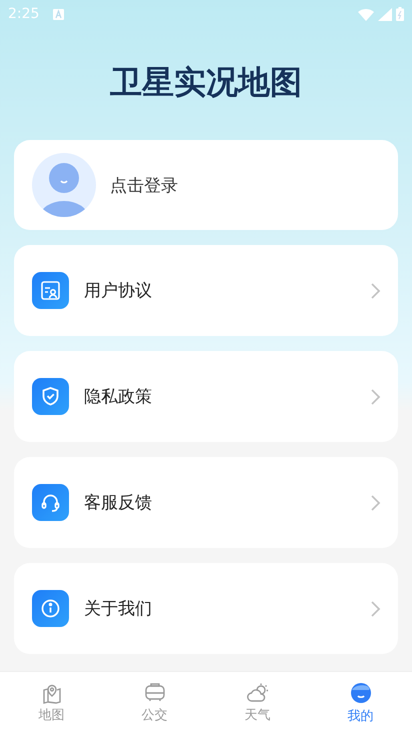 This screenshot has height=734, width=412. I want to click on map-pin-icon, so click(51, 693).